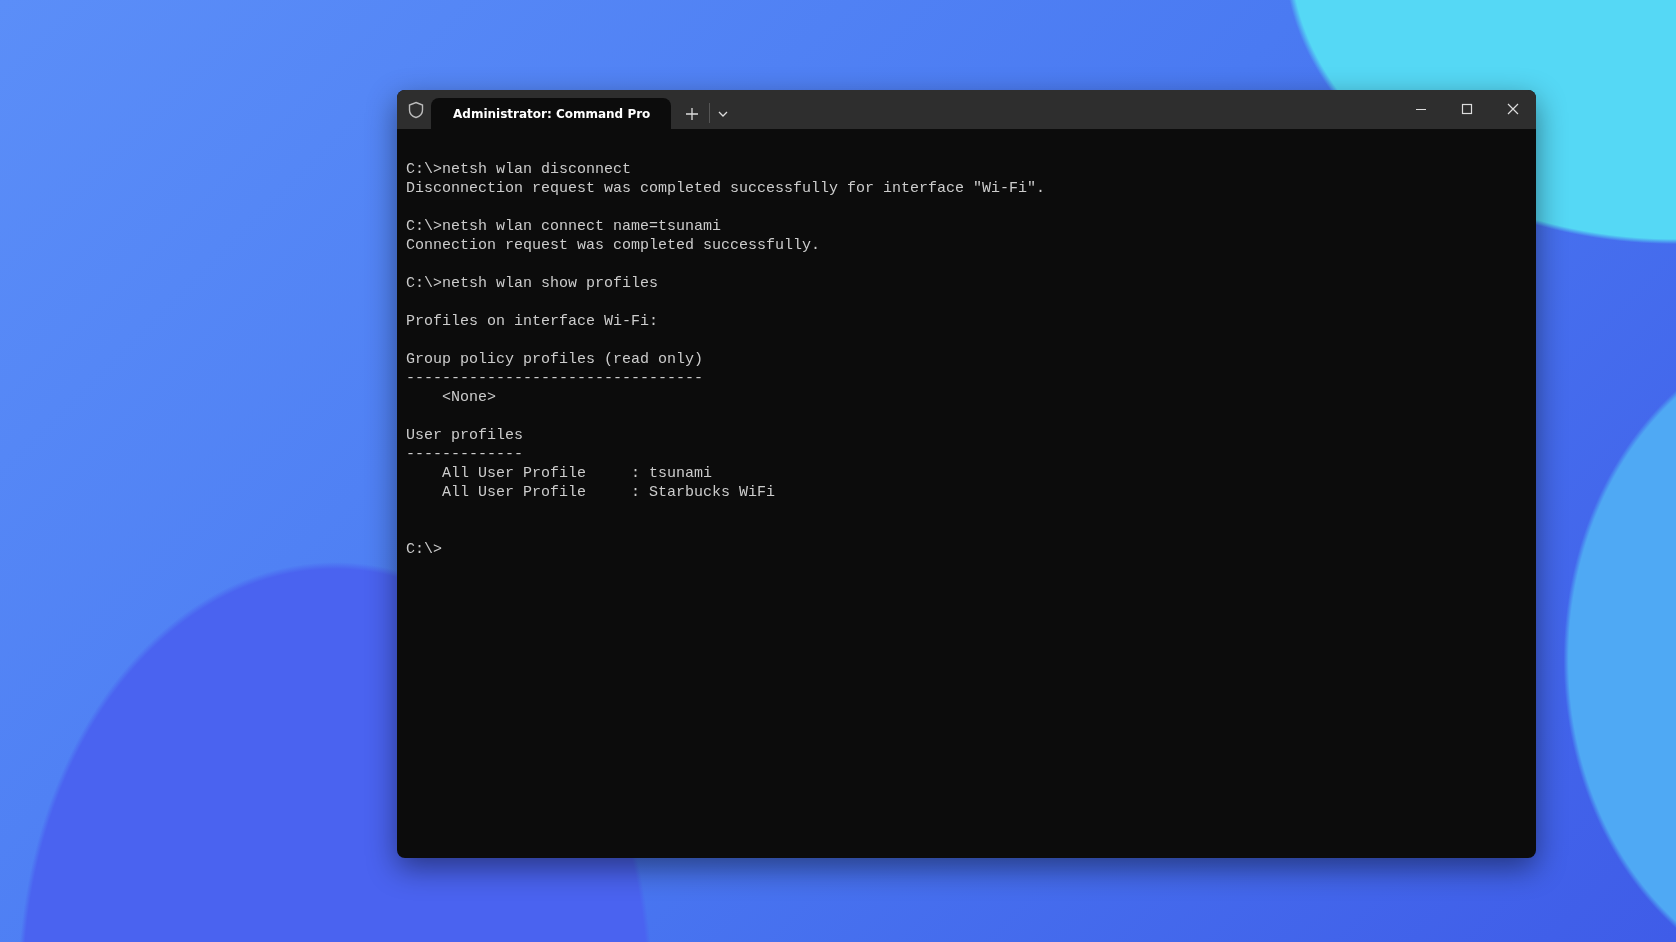 This screenshot has width=1676, height=942. Describe the element at coordinates (555, 359) in the screenshot. I see `terminal-line: Group policy profiles (read only)` at that location.